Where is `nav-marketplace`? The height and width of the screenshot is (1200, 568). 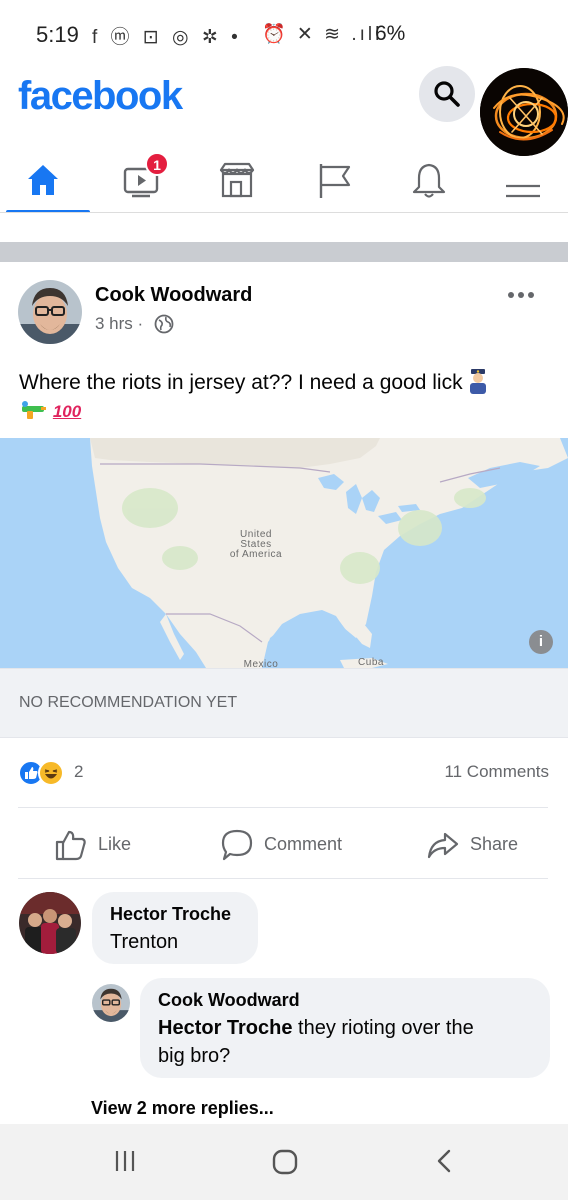
nav-marketplace is located at coordinates (235, 182).